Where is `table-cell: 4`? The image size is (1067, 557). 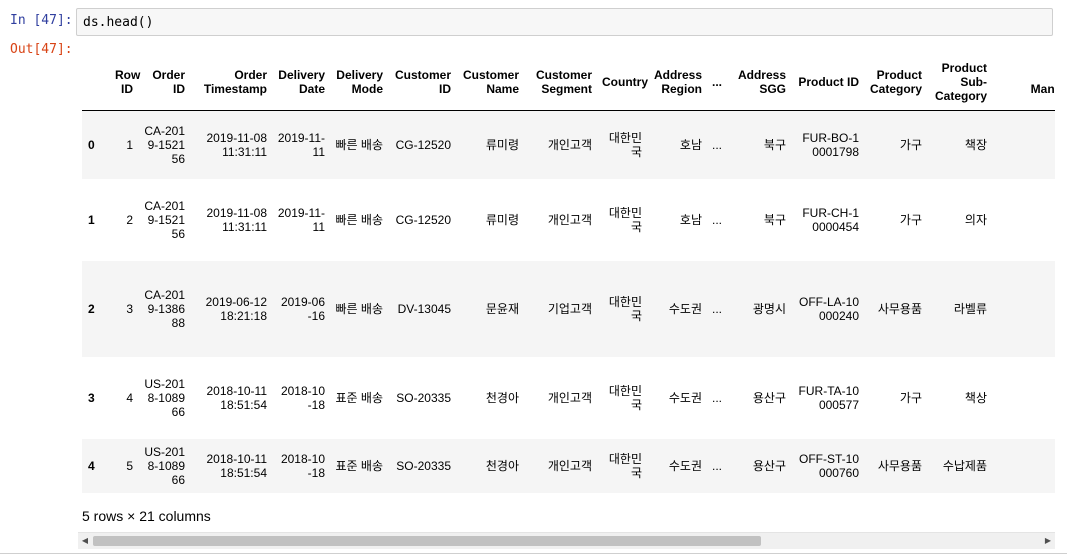
table-cell: 4 is located at coordinates (129, 398).